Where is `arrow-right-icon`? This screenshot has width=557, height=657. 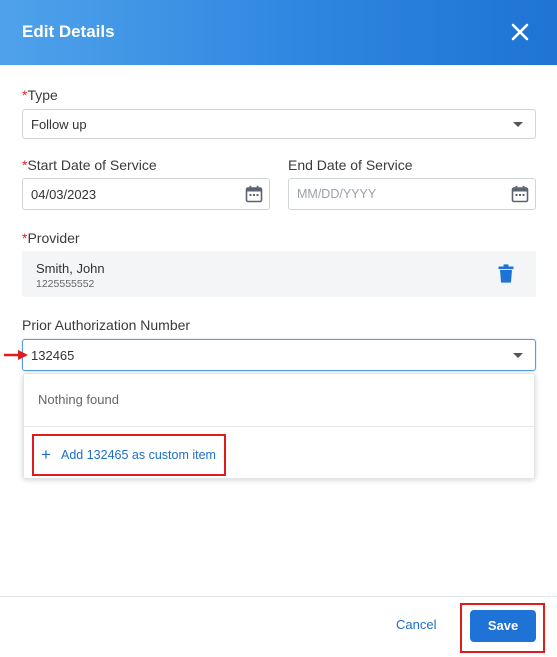
arrow-right-icon is located at coordinates (16, 355).